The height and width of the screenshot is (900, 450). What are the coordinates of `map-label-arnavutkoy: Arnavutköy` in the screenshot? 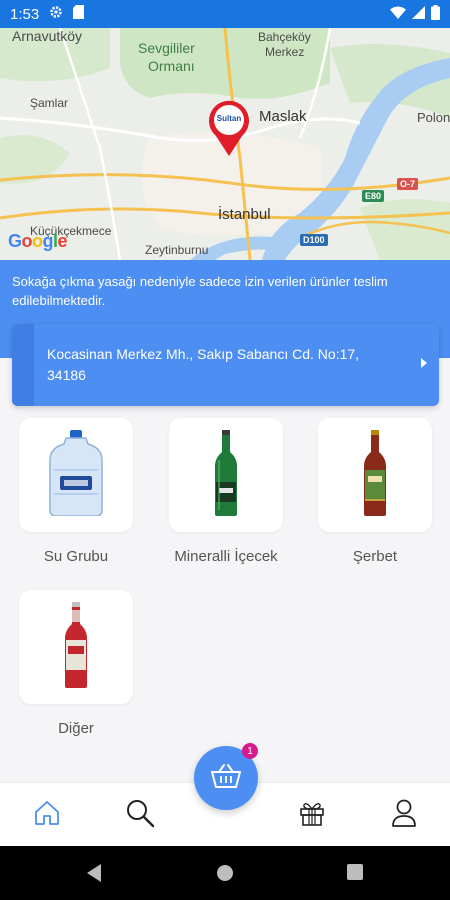 It's located at (47, 36).